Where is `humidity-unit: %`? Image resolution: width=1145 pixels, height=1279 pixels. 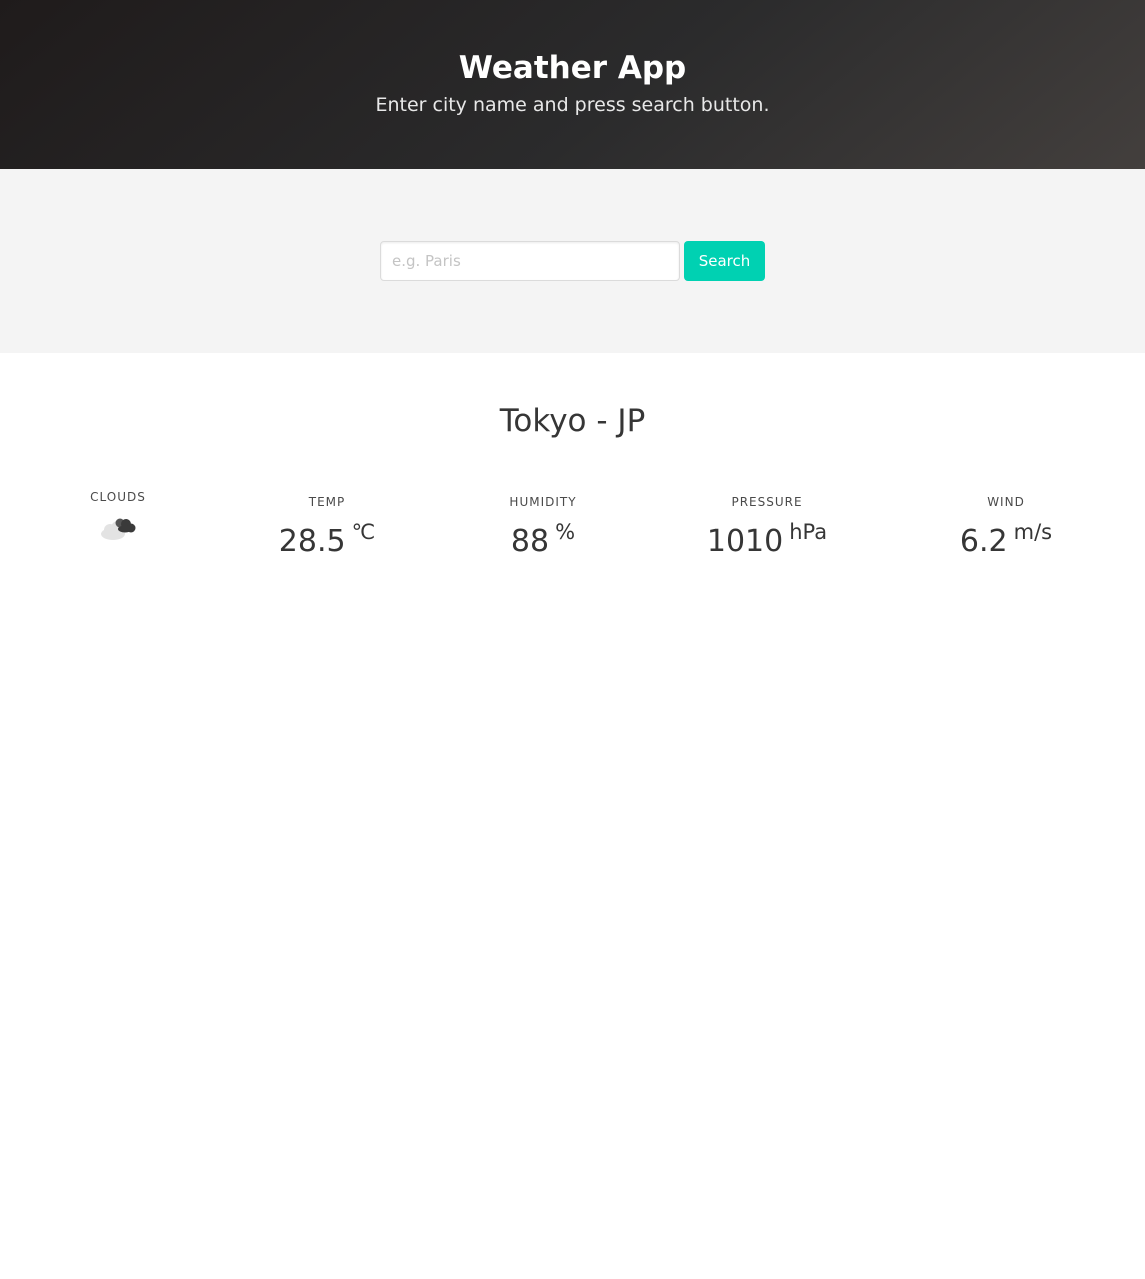 humidity-unit: % is located at coordinates (565, 532).